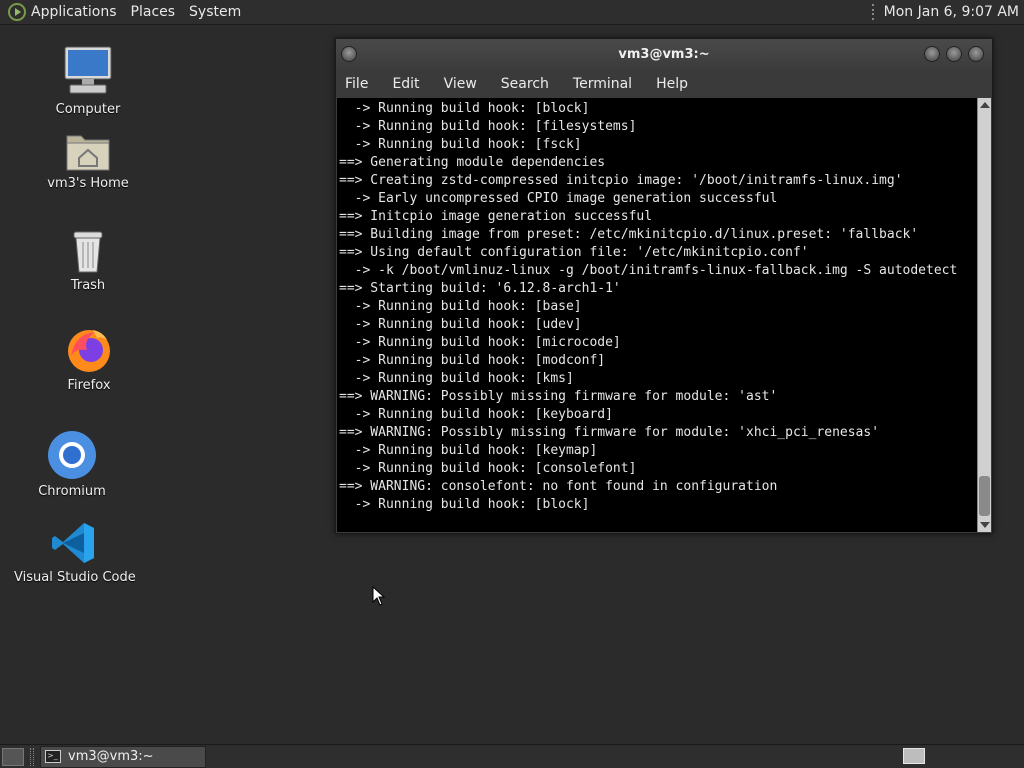 The width and height of the screenshot is (1024, 768). What do you see at coordinates (405, 84) in the screenshot?
I see `menu-edit: Edit` at bounding box center [405, 84].